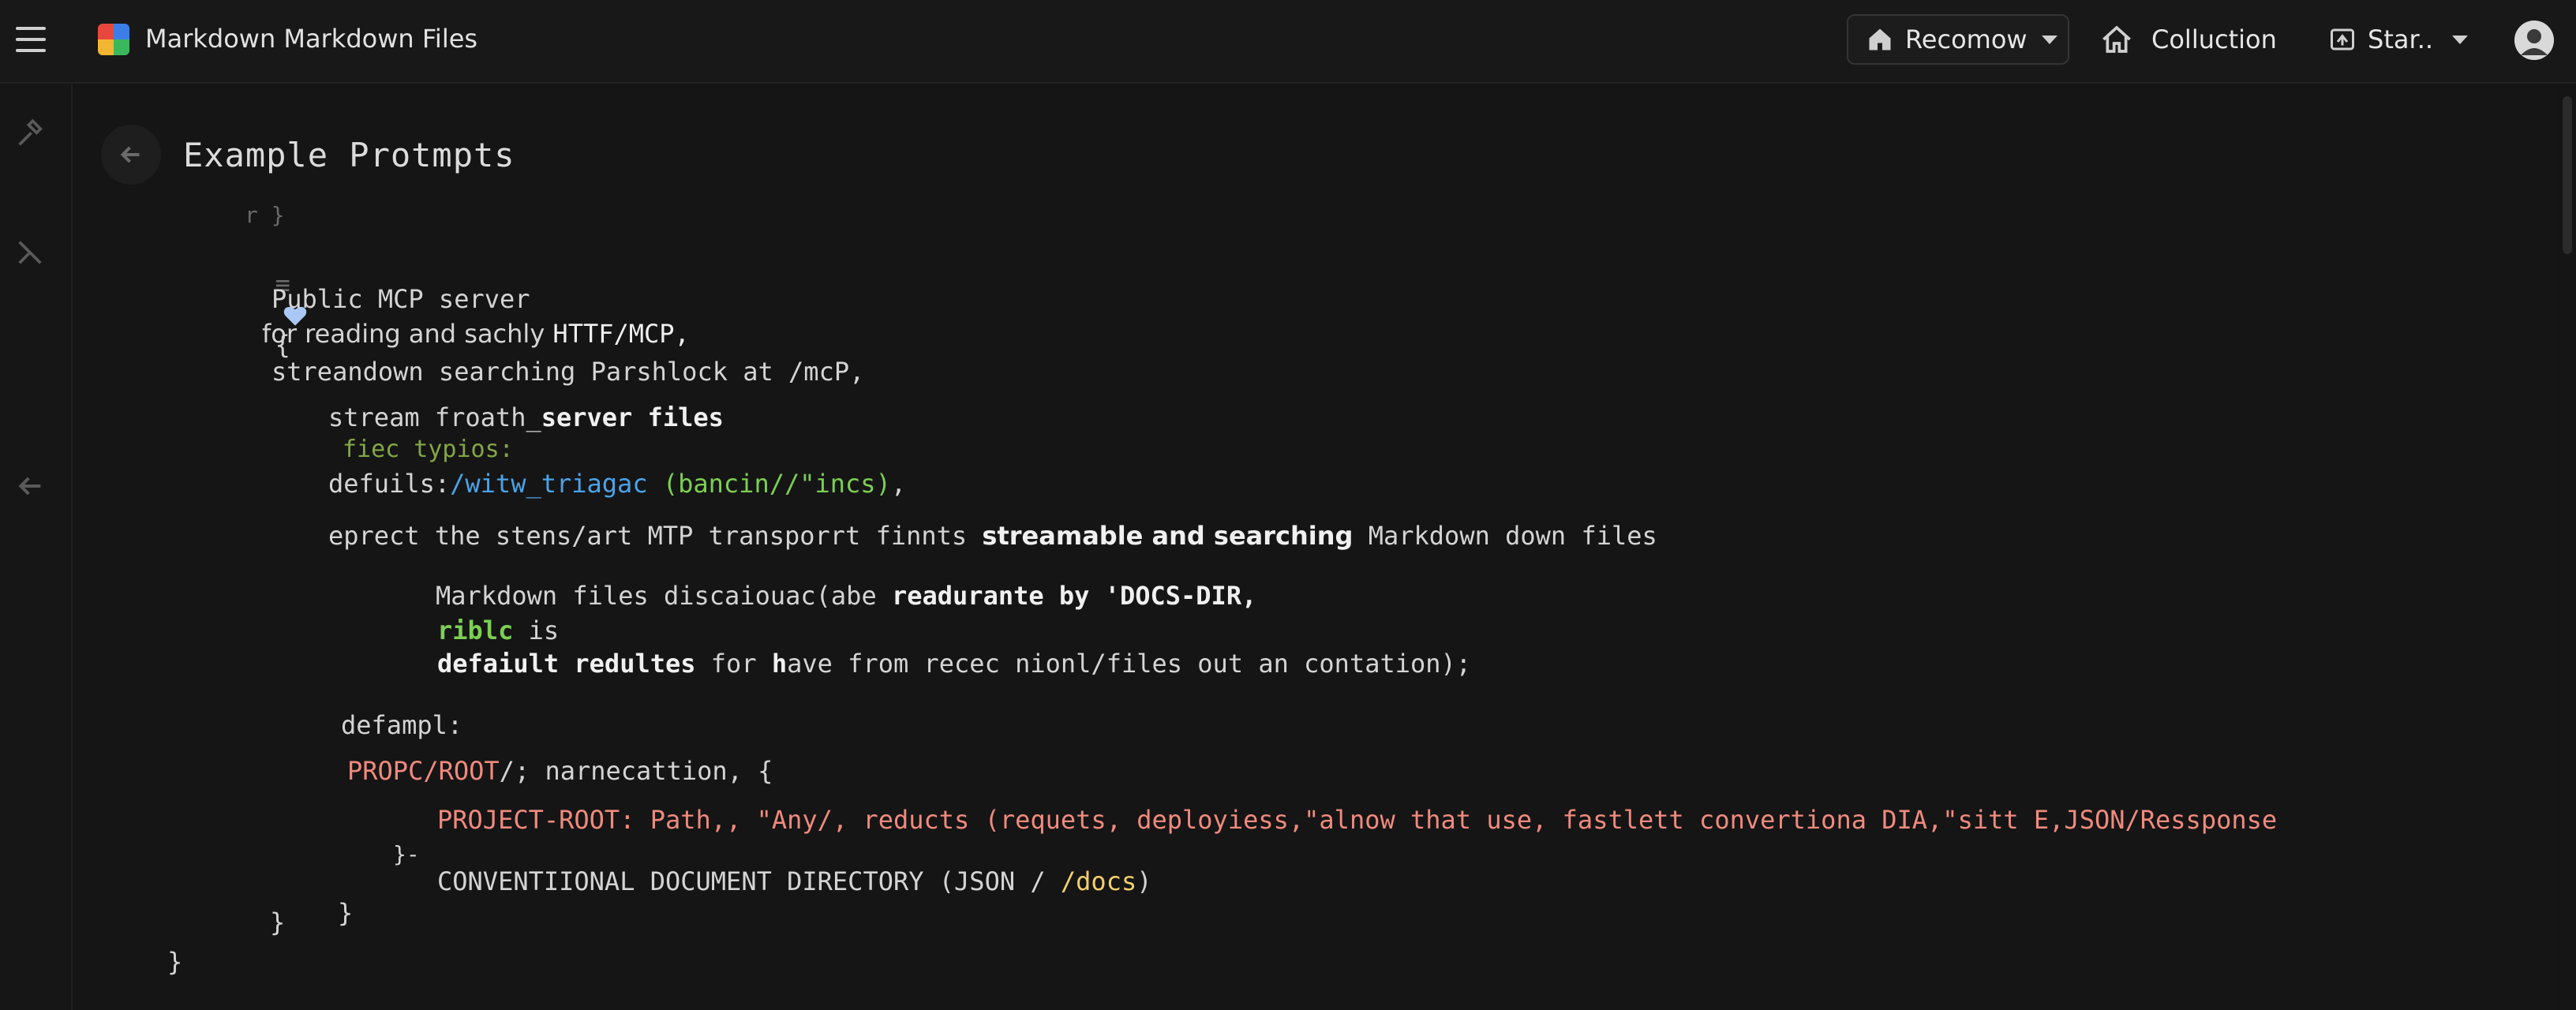 This screenshot has width=2576, height=1010. What do you see at coordinates (621, 334) in the screenshot?
I see `code-line-4-bold: HTTF/MCP,` at bounding box center [621, 334].